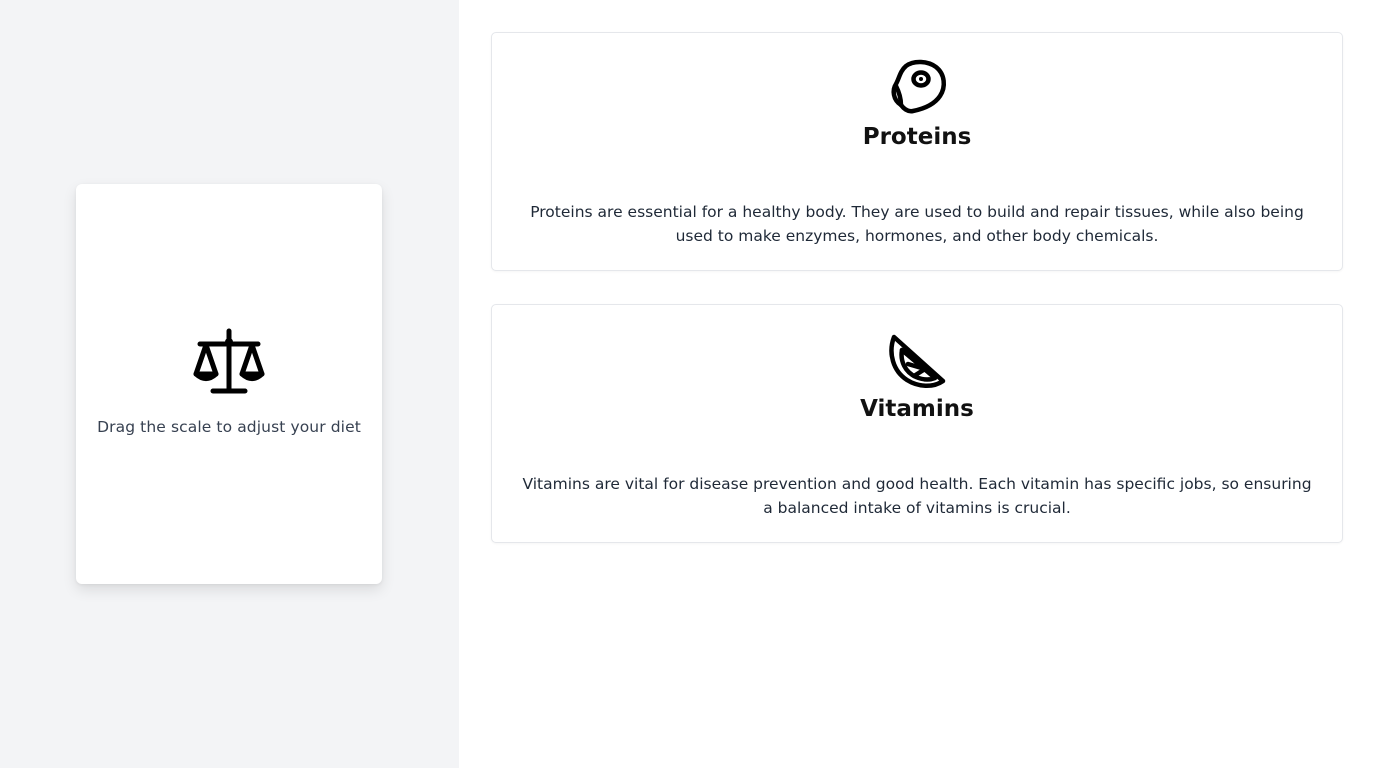  What do you see at coordinates (917, 137) in the screenshot?
I see `proteins-title: Proteins` at bounding box center [917, 137].